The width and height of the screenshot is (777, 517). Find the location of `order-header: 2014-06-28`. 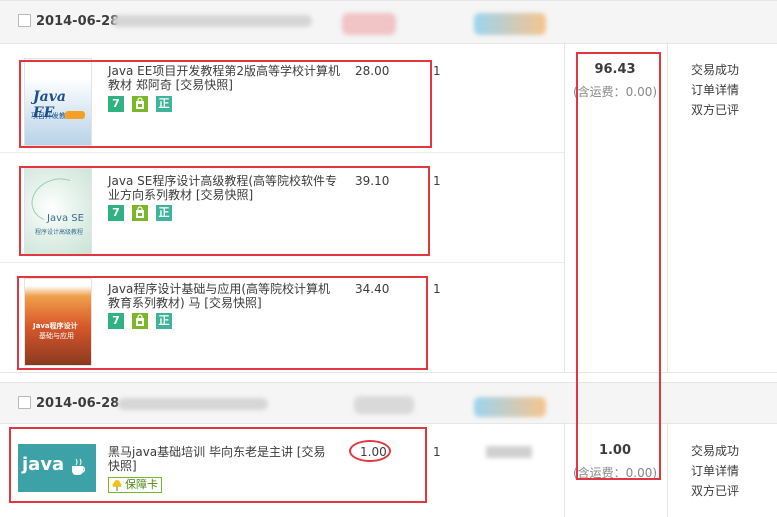

order-header: 2014-06-28 is located at coordinates (388, 22).